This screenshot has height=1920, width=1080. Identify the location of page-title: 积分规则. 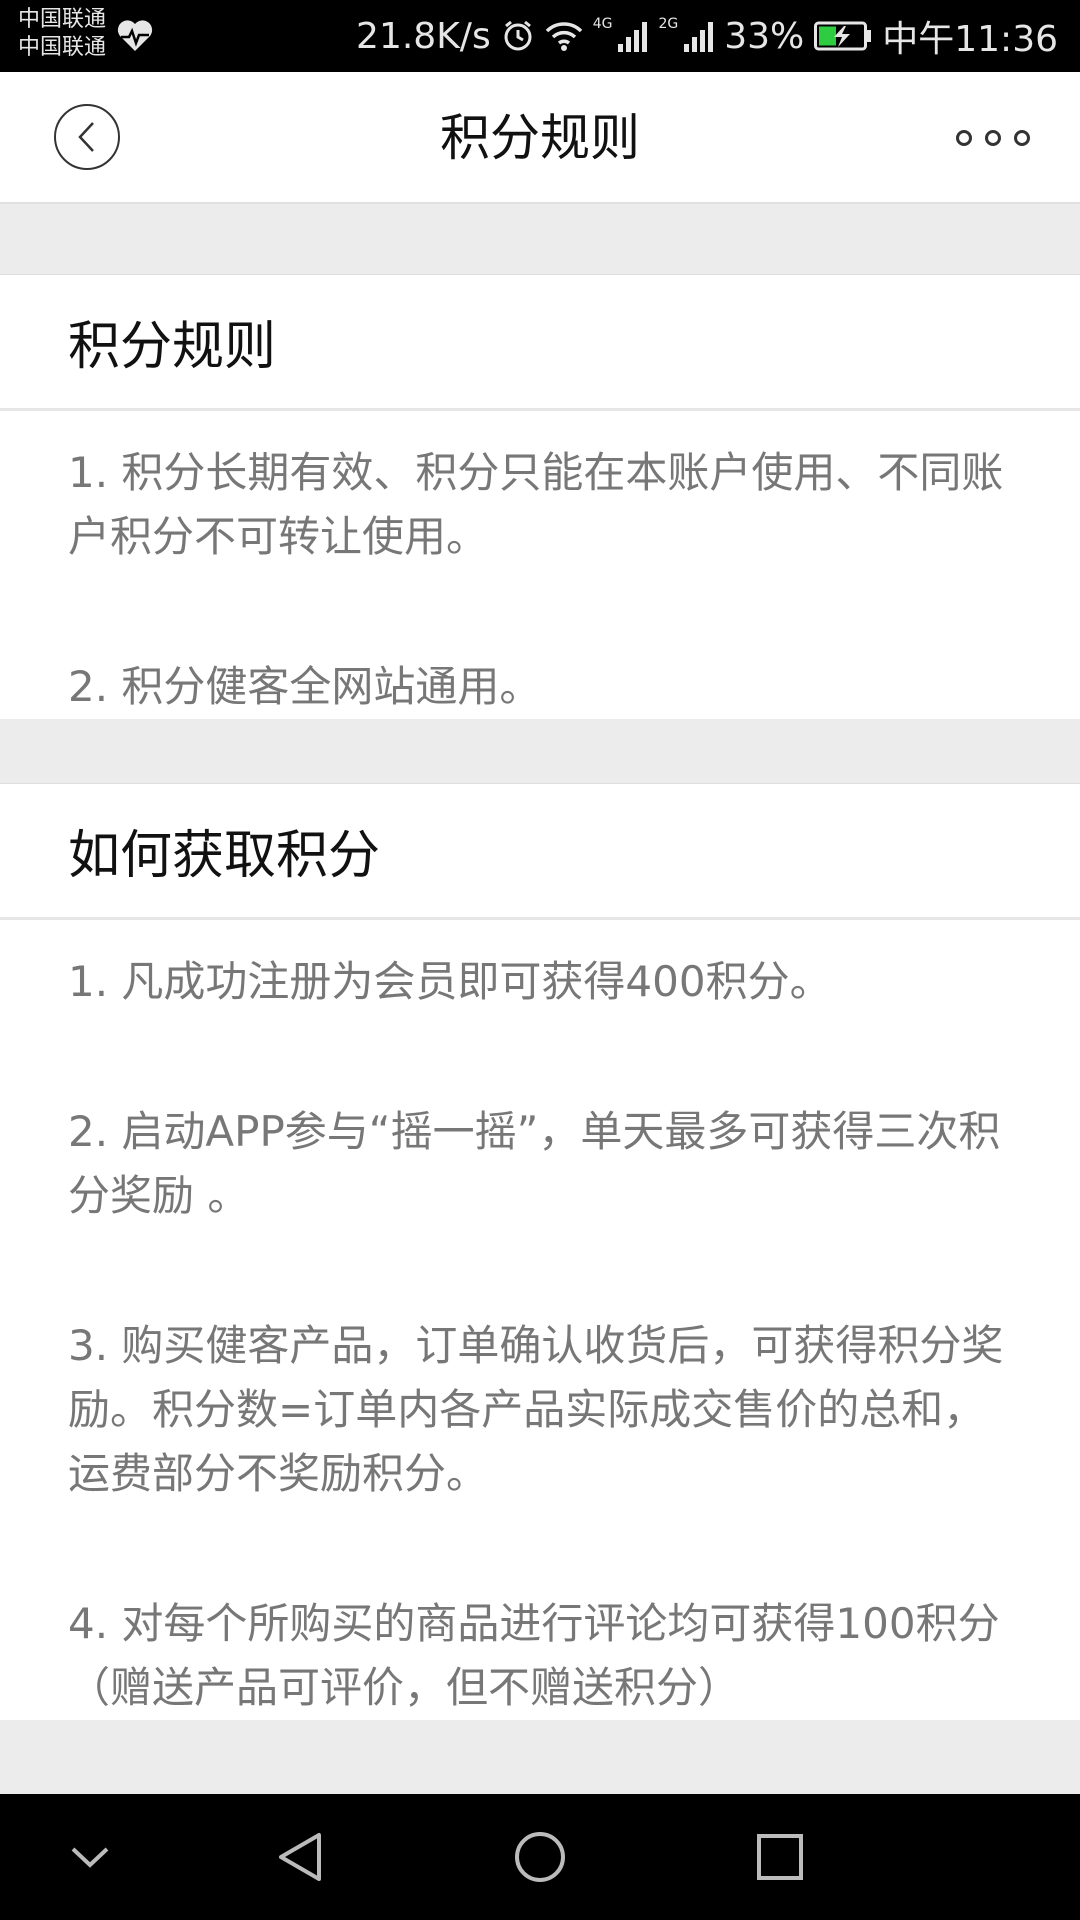
(540, 138).